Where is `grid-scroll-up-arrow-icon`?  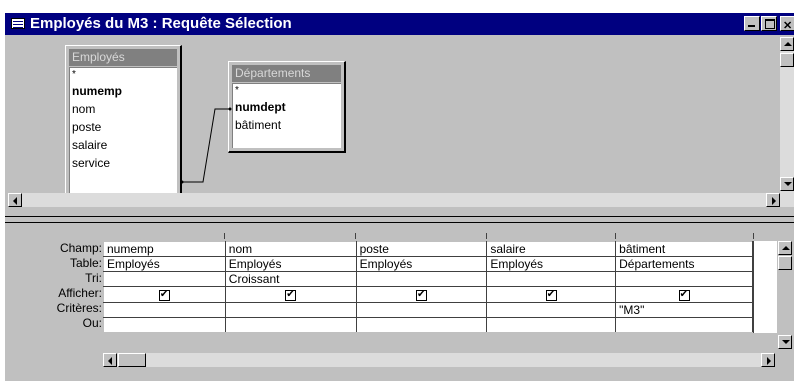
grid-scroll-up-arrow-icon is located at coordinates (785, 248).